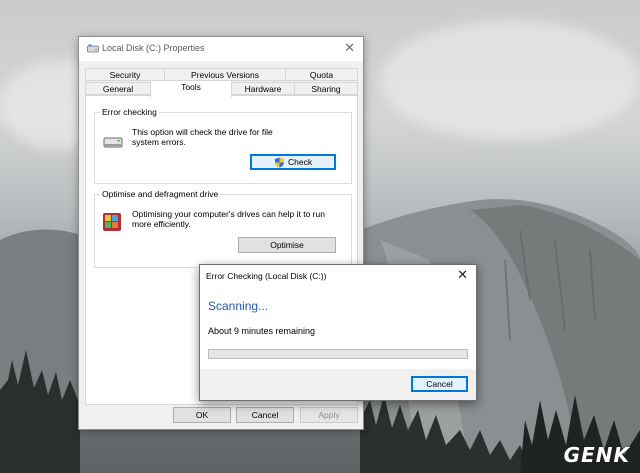 This screenshot has height=473, width=640. I want to click on error-checking-titlebar: Error Checking (Local Disk (C:)) ✕, so click(338, 276).